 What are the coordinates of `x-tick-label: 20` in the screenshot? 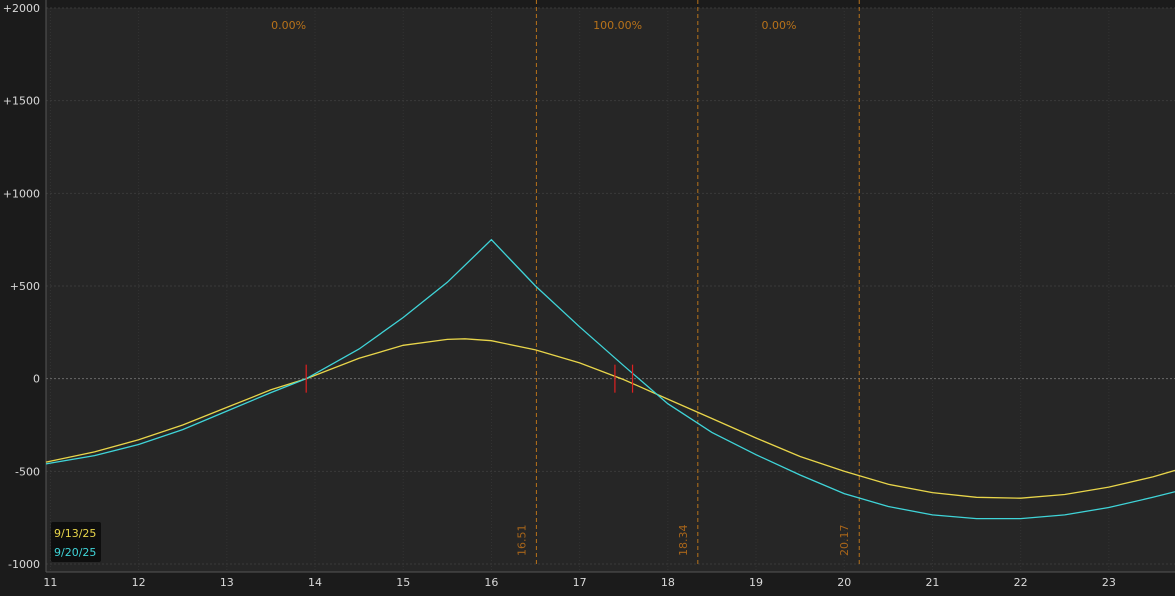 It's located at (844, 582).